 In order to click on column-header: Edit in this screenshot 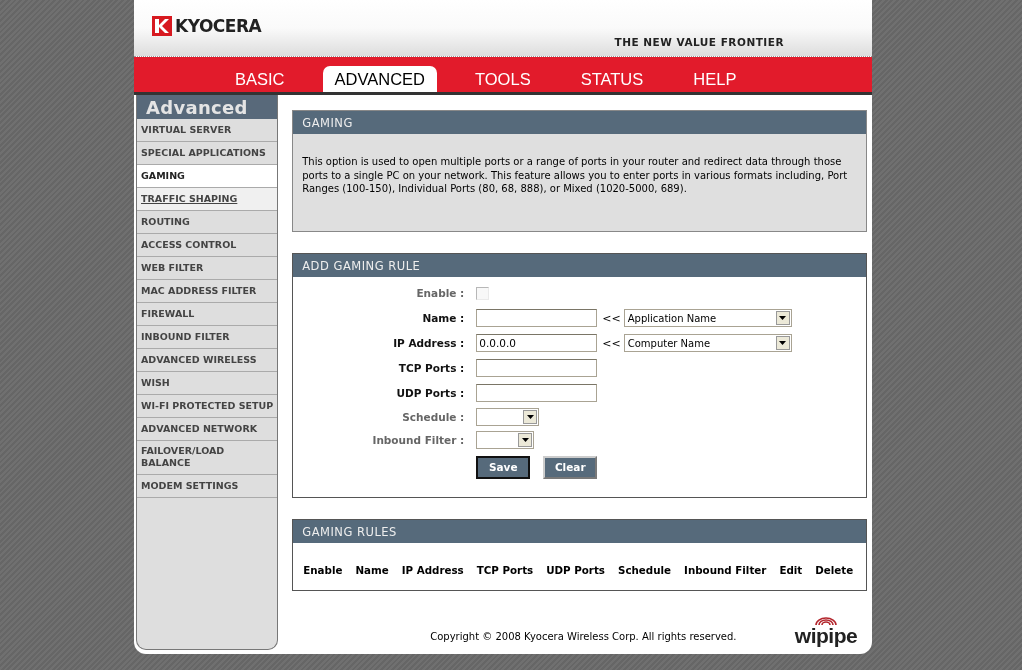, I will do `click(791, 569)`.